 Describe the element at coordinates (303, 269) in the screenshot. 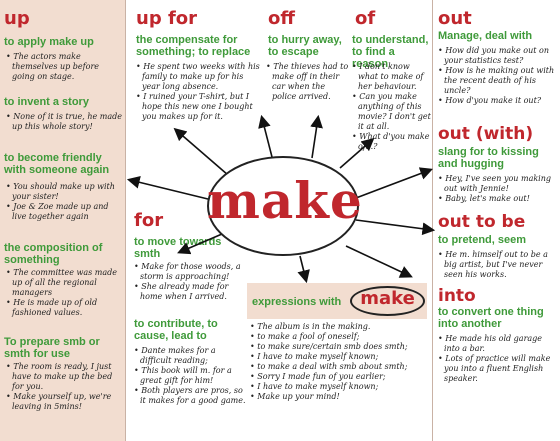

I see `arrow-expressions` at that location.